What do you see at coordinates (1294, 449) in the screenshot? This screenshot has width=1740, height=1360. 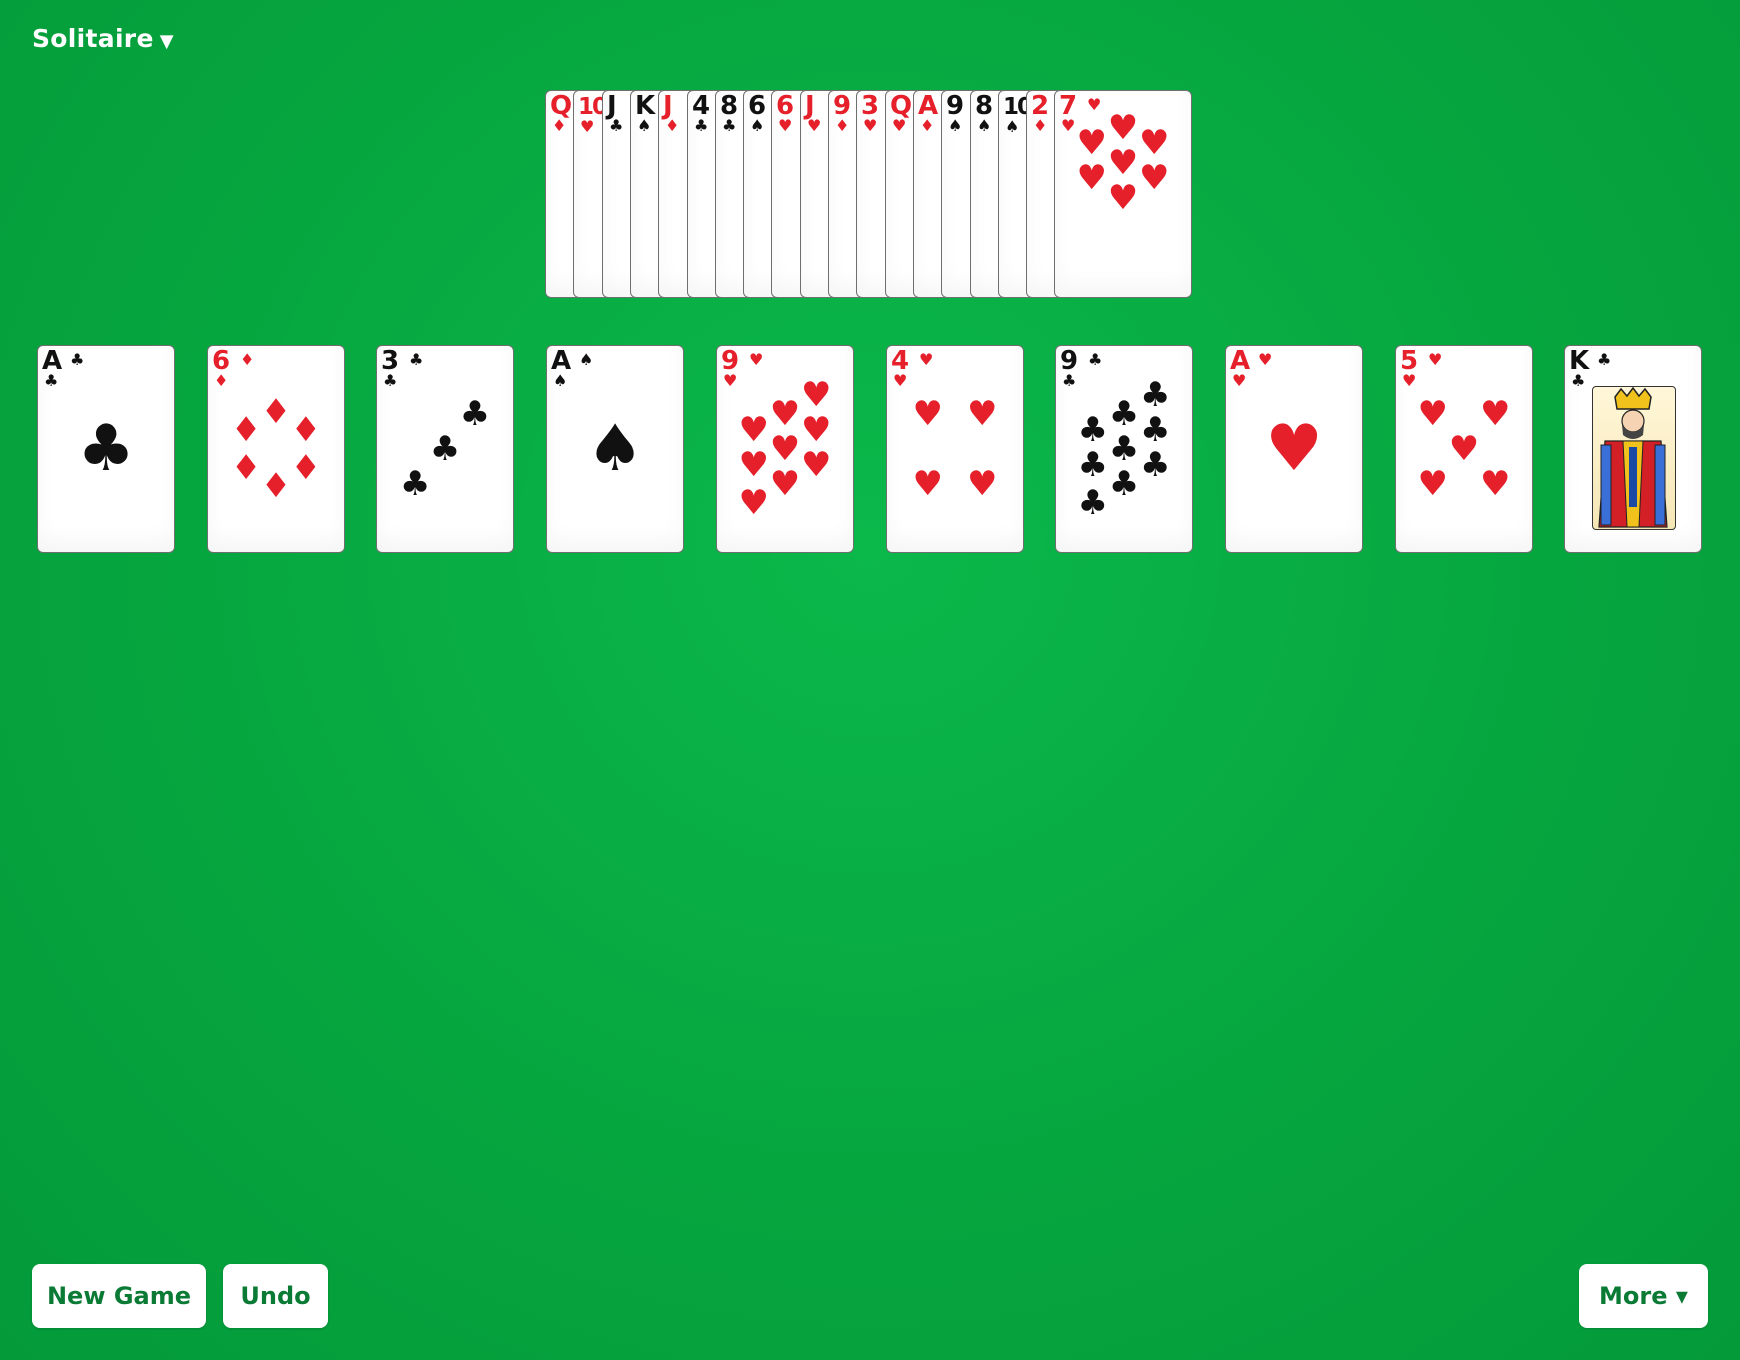 I see `tableau-card: A ♥ ♥ ♥` at bounding box center [1294, 449].